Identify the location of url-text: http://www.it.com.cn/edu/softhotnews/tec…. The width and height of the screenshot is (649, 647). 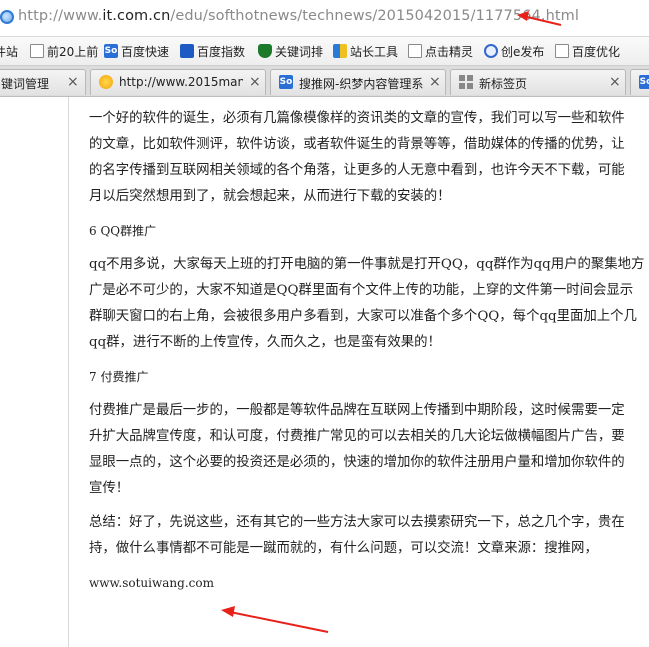
(298, 16).